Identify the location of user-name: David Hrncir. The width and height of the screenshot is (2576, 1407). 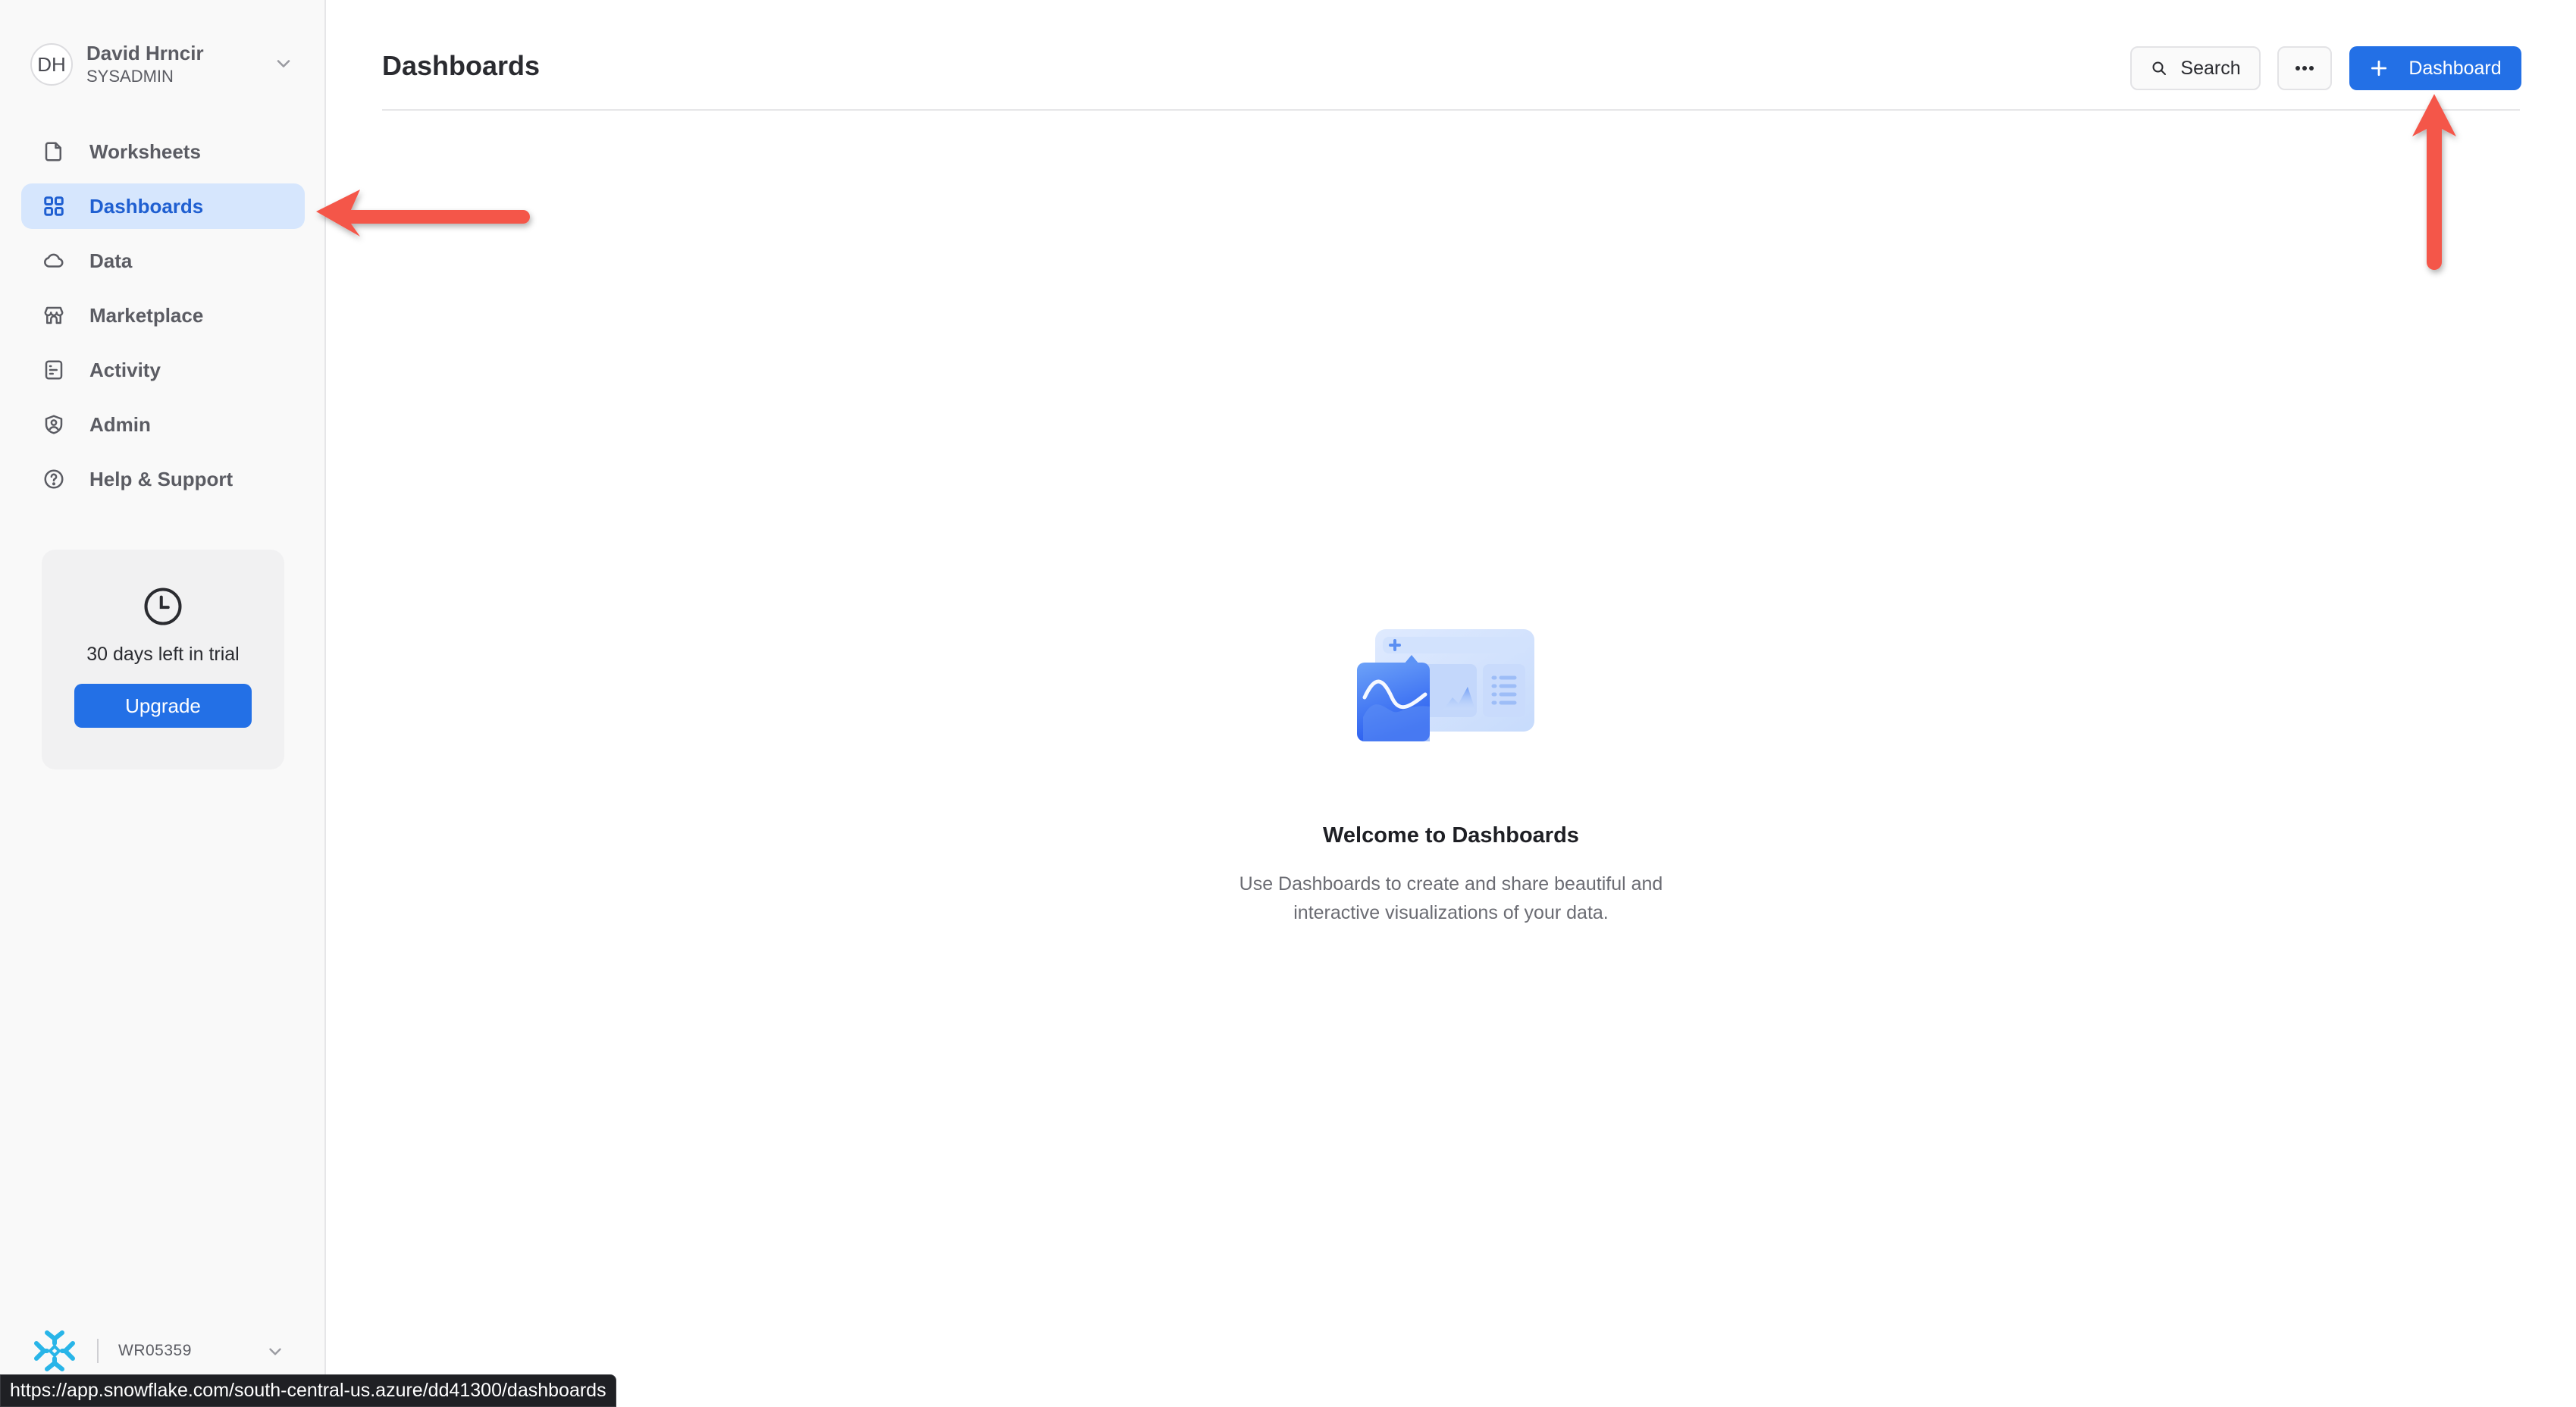
(145, 53).